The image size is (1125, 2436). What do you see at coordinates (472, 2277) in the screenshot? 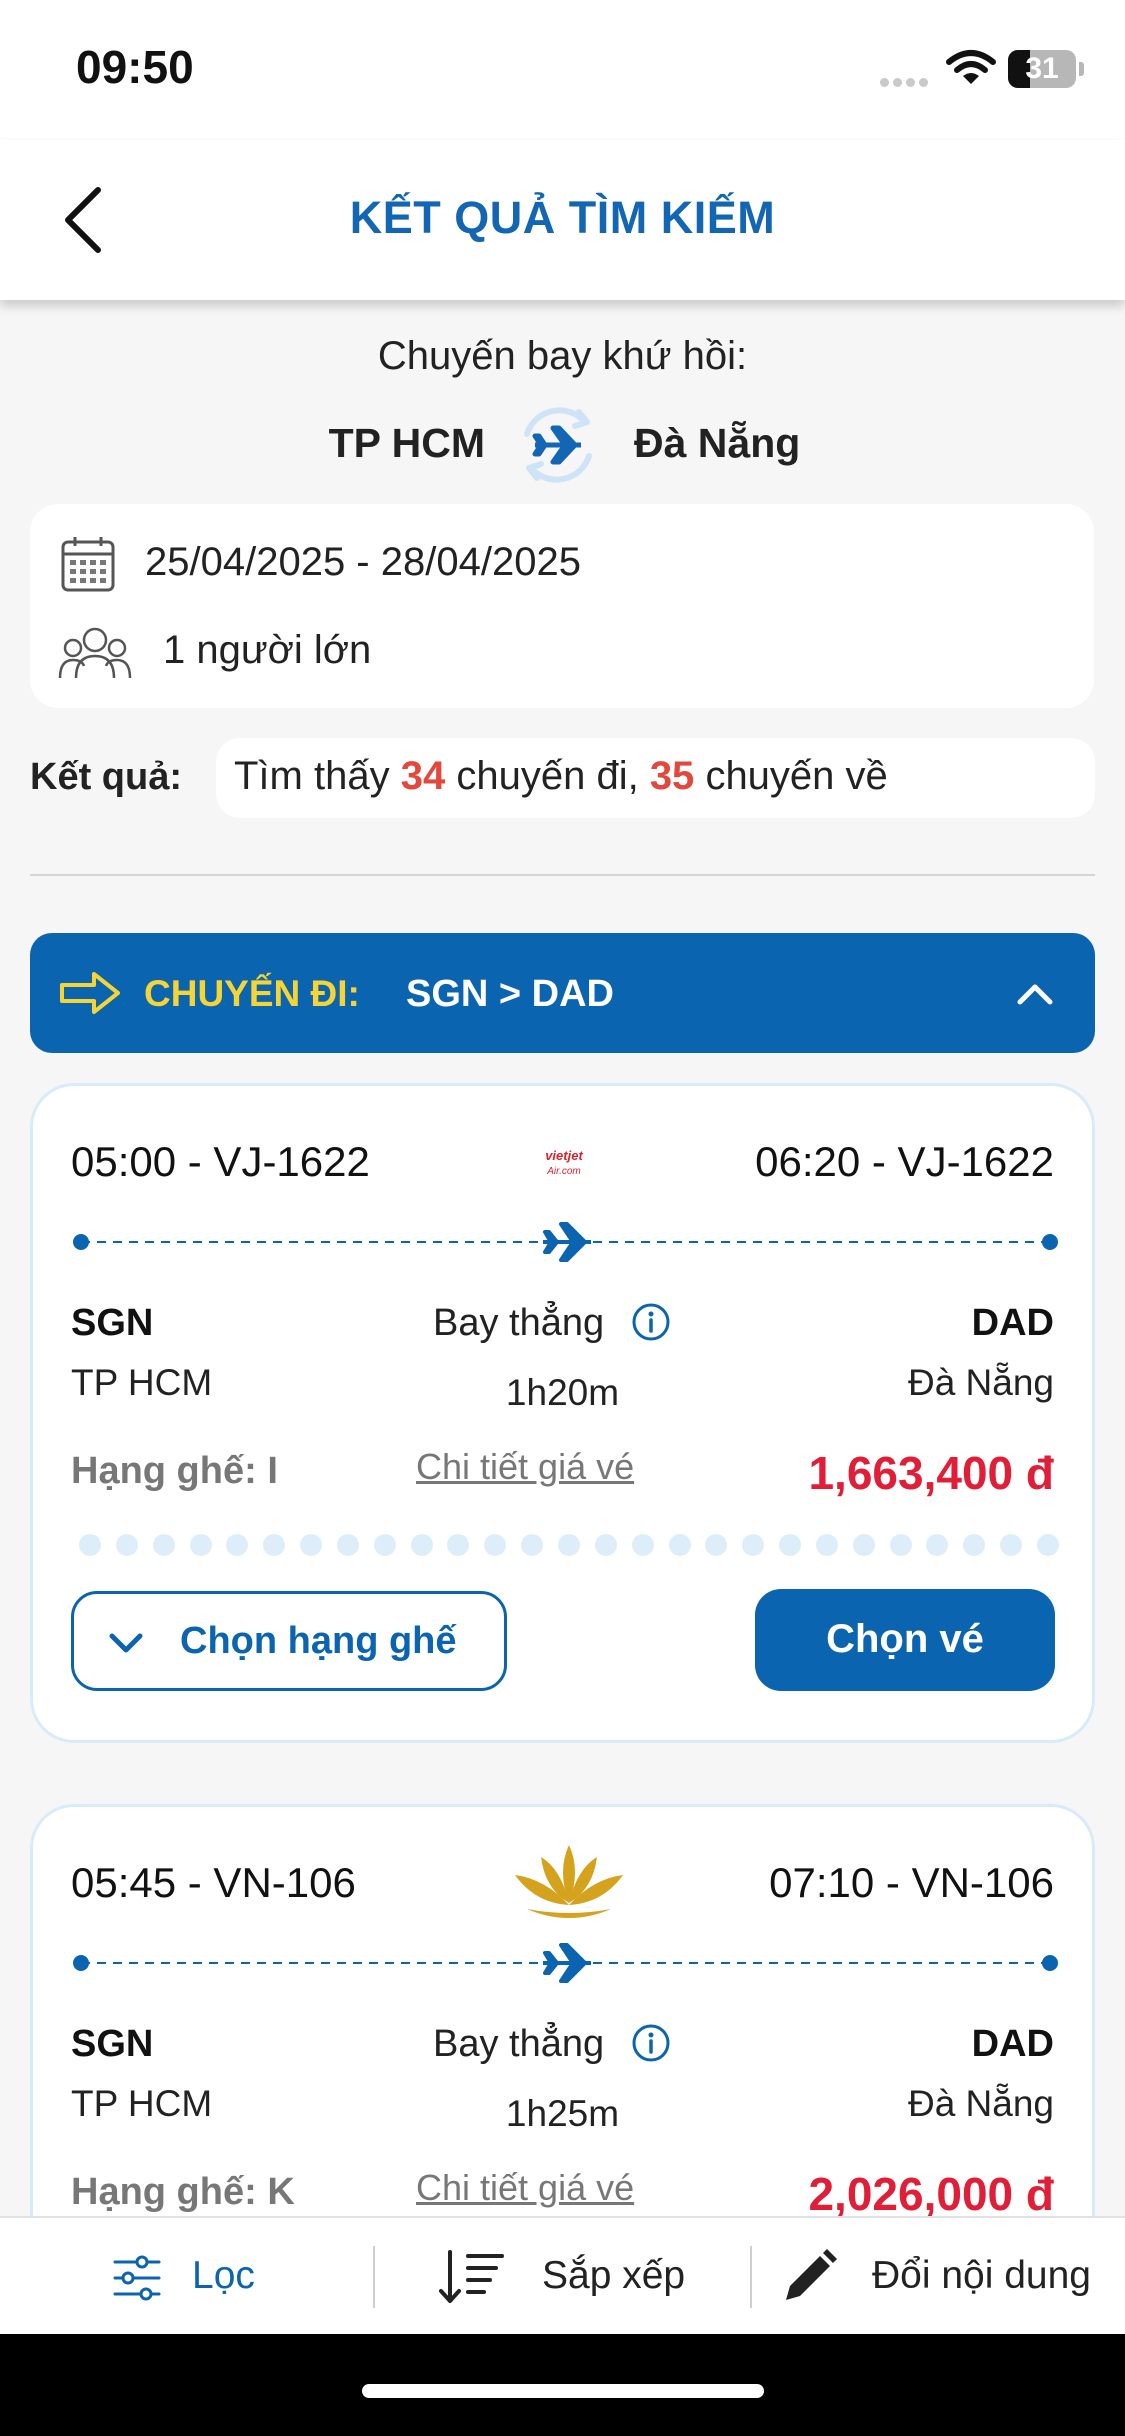
I see `sort-icon` at bounding box center [472, 2277].